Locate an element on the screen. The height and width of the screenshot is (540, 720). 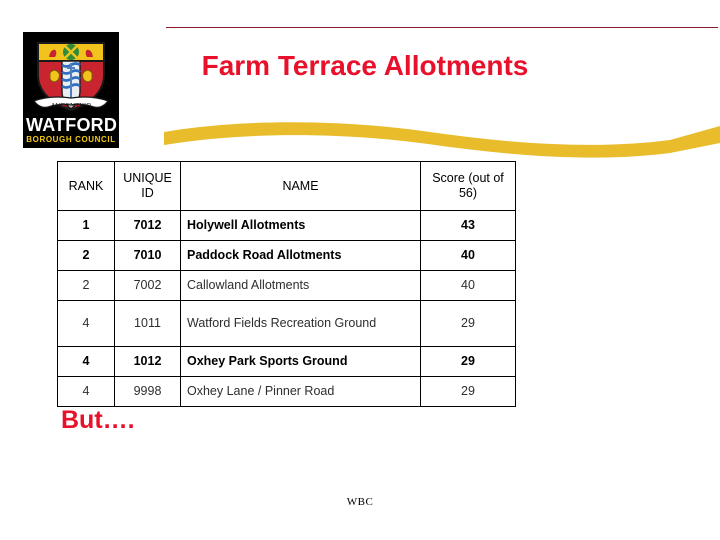
cell-name: Watford Fields Recreation Ground is located at coordinates (300, 323).